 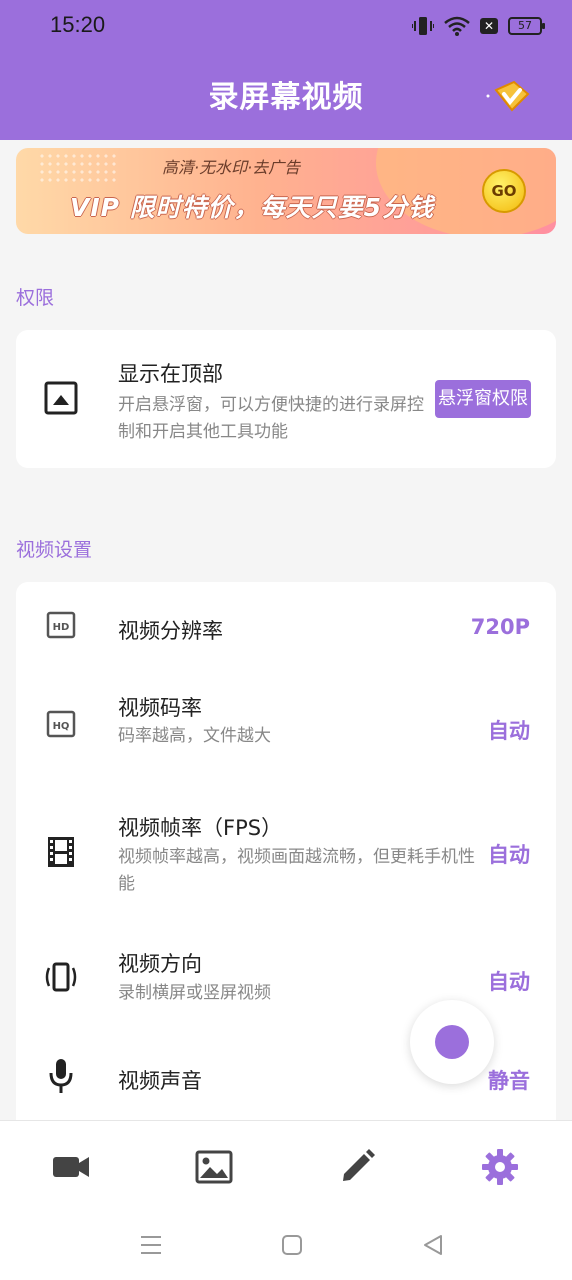 What do you see at coordinates (286, 627) in the screenshot?
I see `setting-row-resolution: HD 视频分辨率 720P` at bounding box center [286, 627].